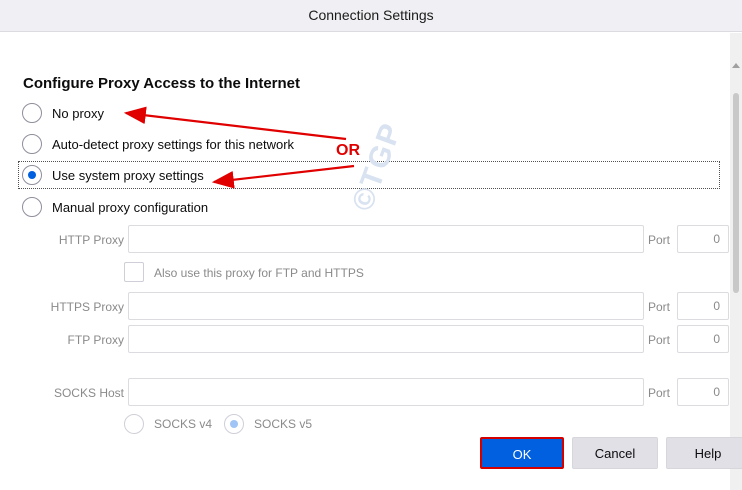  Describe the element at coordinates (386, 339) in the screenshot. I see `ftp-proxy-input` at that location.